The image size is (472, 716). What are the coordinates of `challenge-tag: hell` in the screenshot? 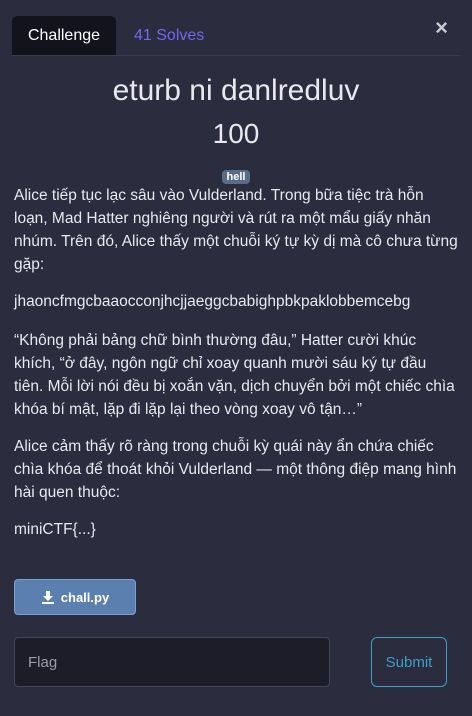 It's located at (236, 177).